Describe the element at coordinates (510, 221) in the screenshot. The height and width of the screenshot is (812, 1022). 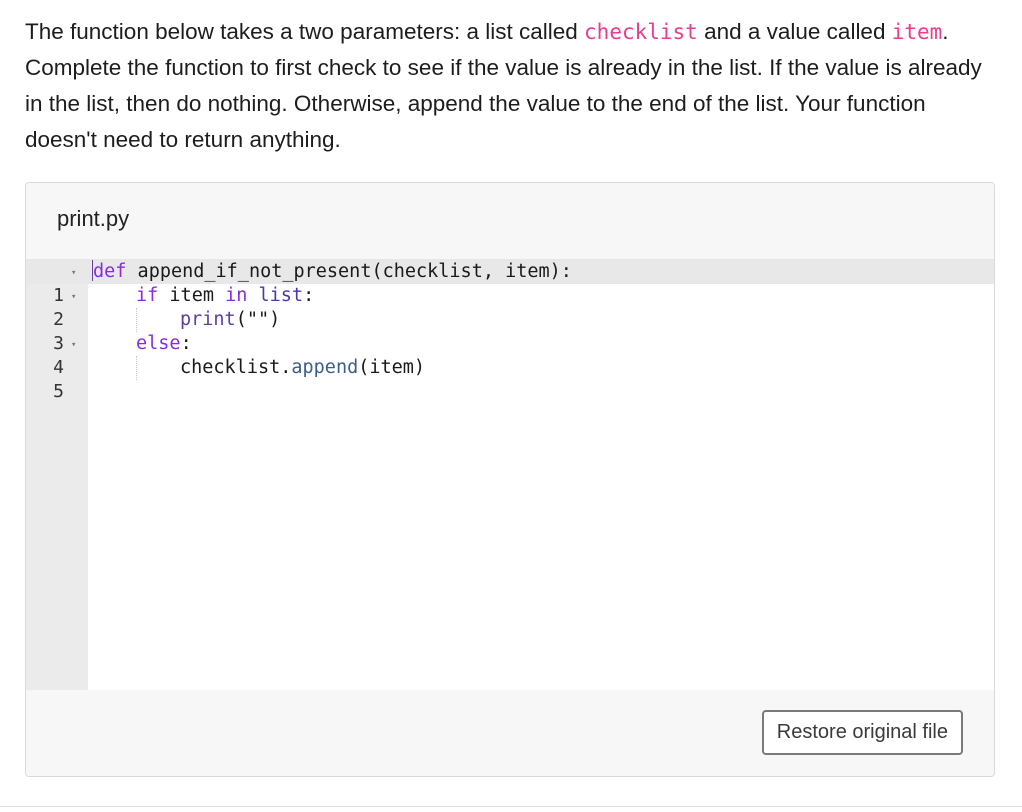
I see `editor-header: print.py` at that location.